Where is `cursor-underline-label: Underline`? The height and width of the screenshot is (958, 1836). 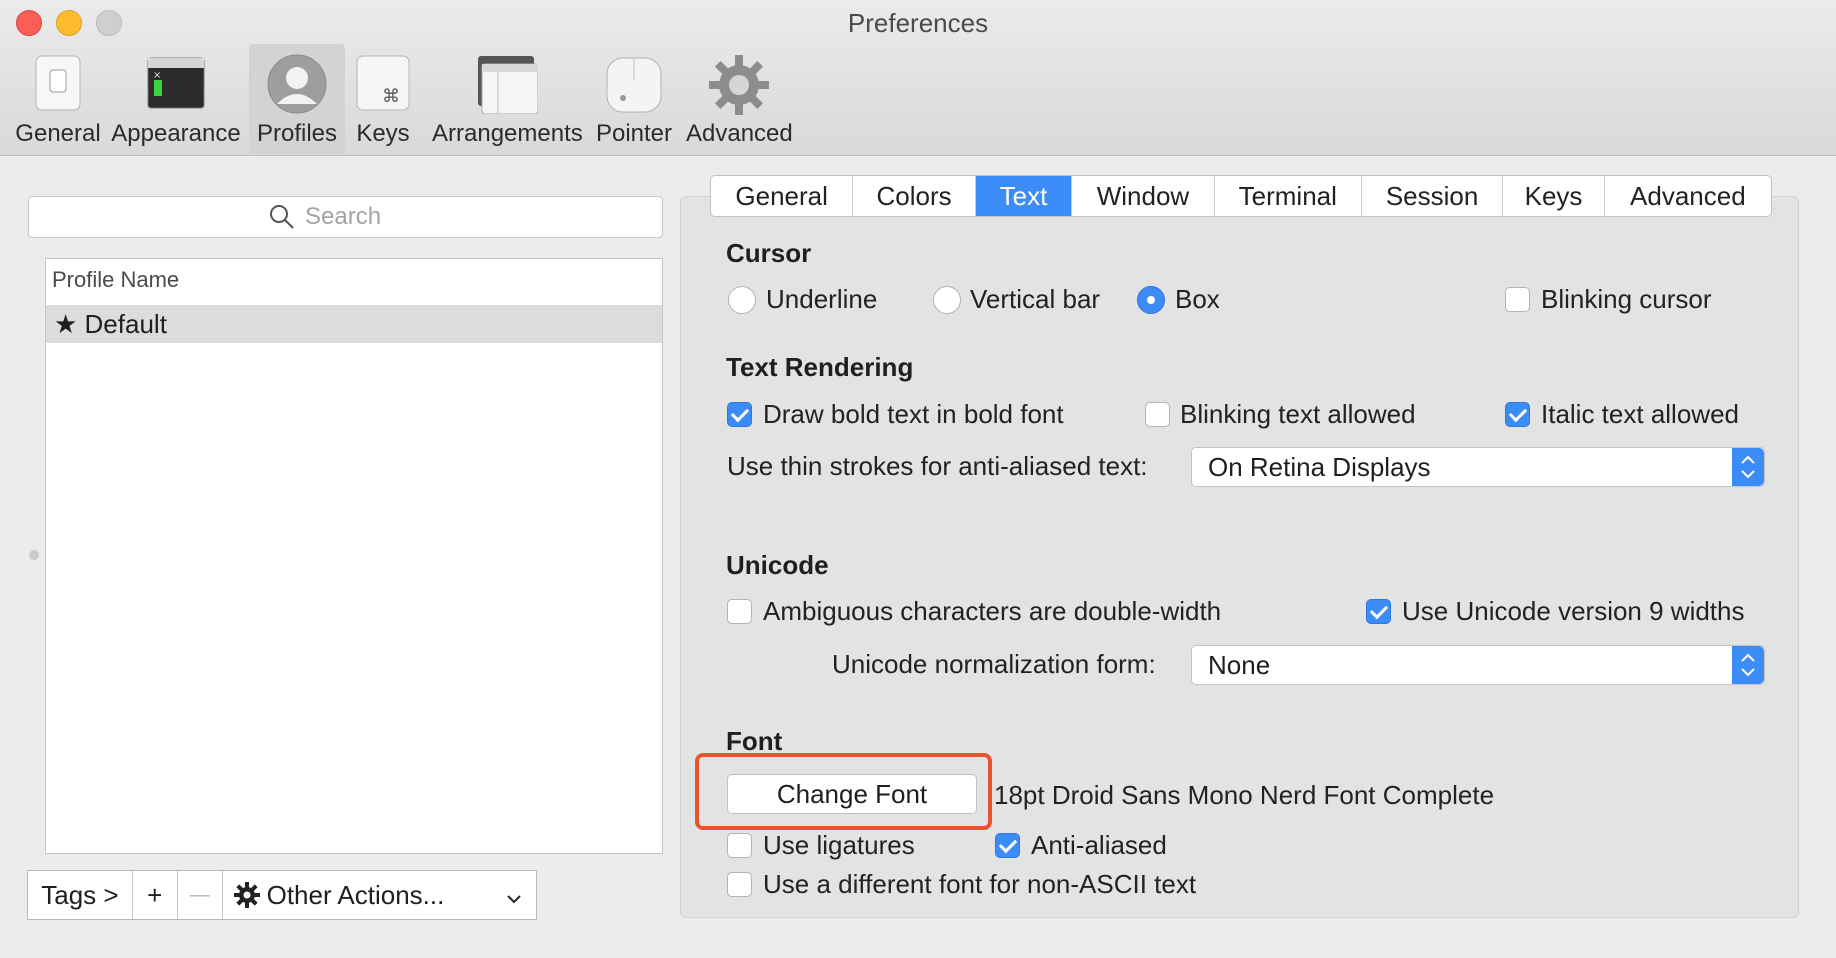 cursor-underline-label: Underline is located at coordinates (821, 299).